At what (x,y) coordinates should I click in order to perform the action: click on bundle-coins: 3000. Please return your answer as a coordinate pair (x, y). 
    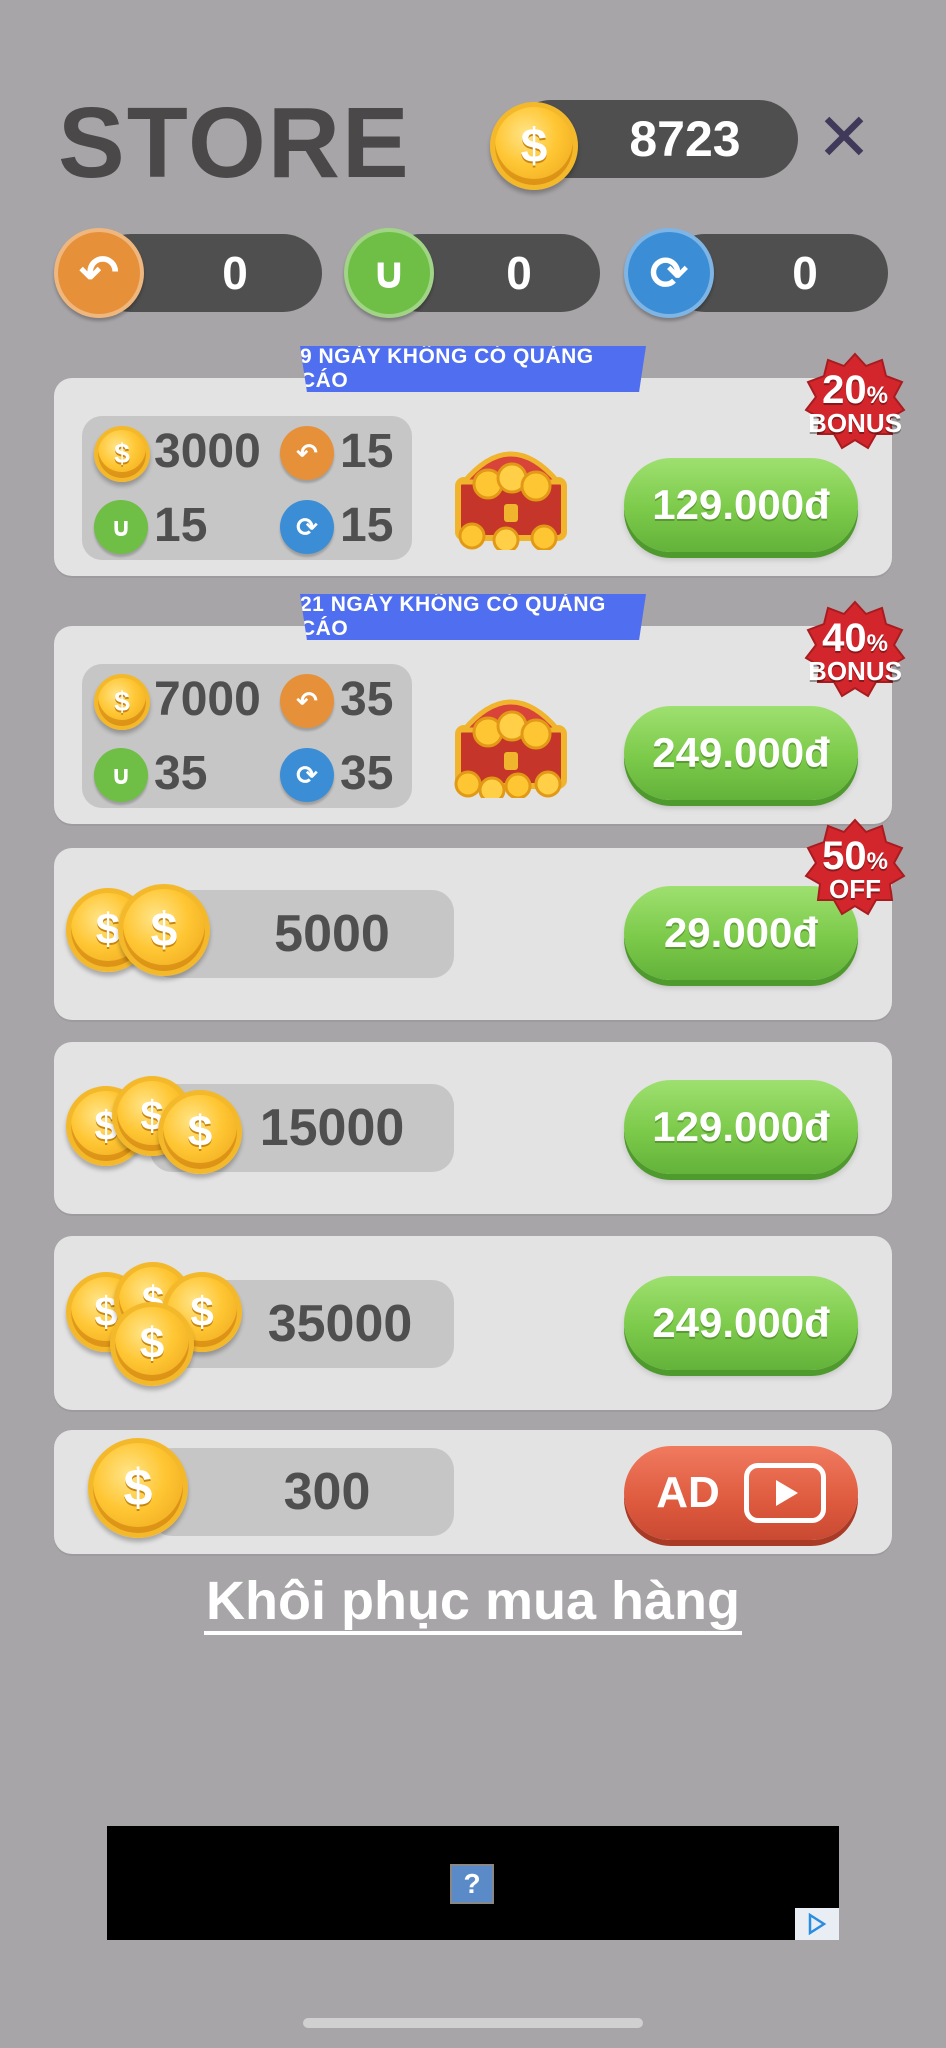
    Looking at the image, I should click on (207, 451).